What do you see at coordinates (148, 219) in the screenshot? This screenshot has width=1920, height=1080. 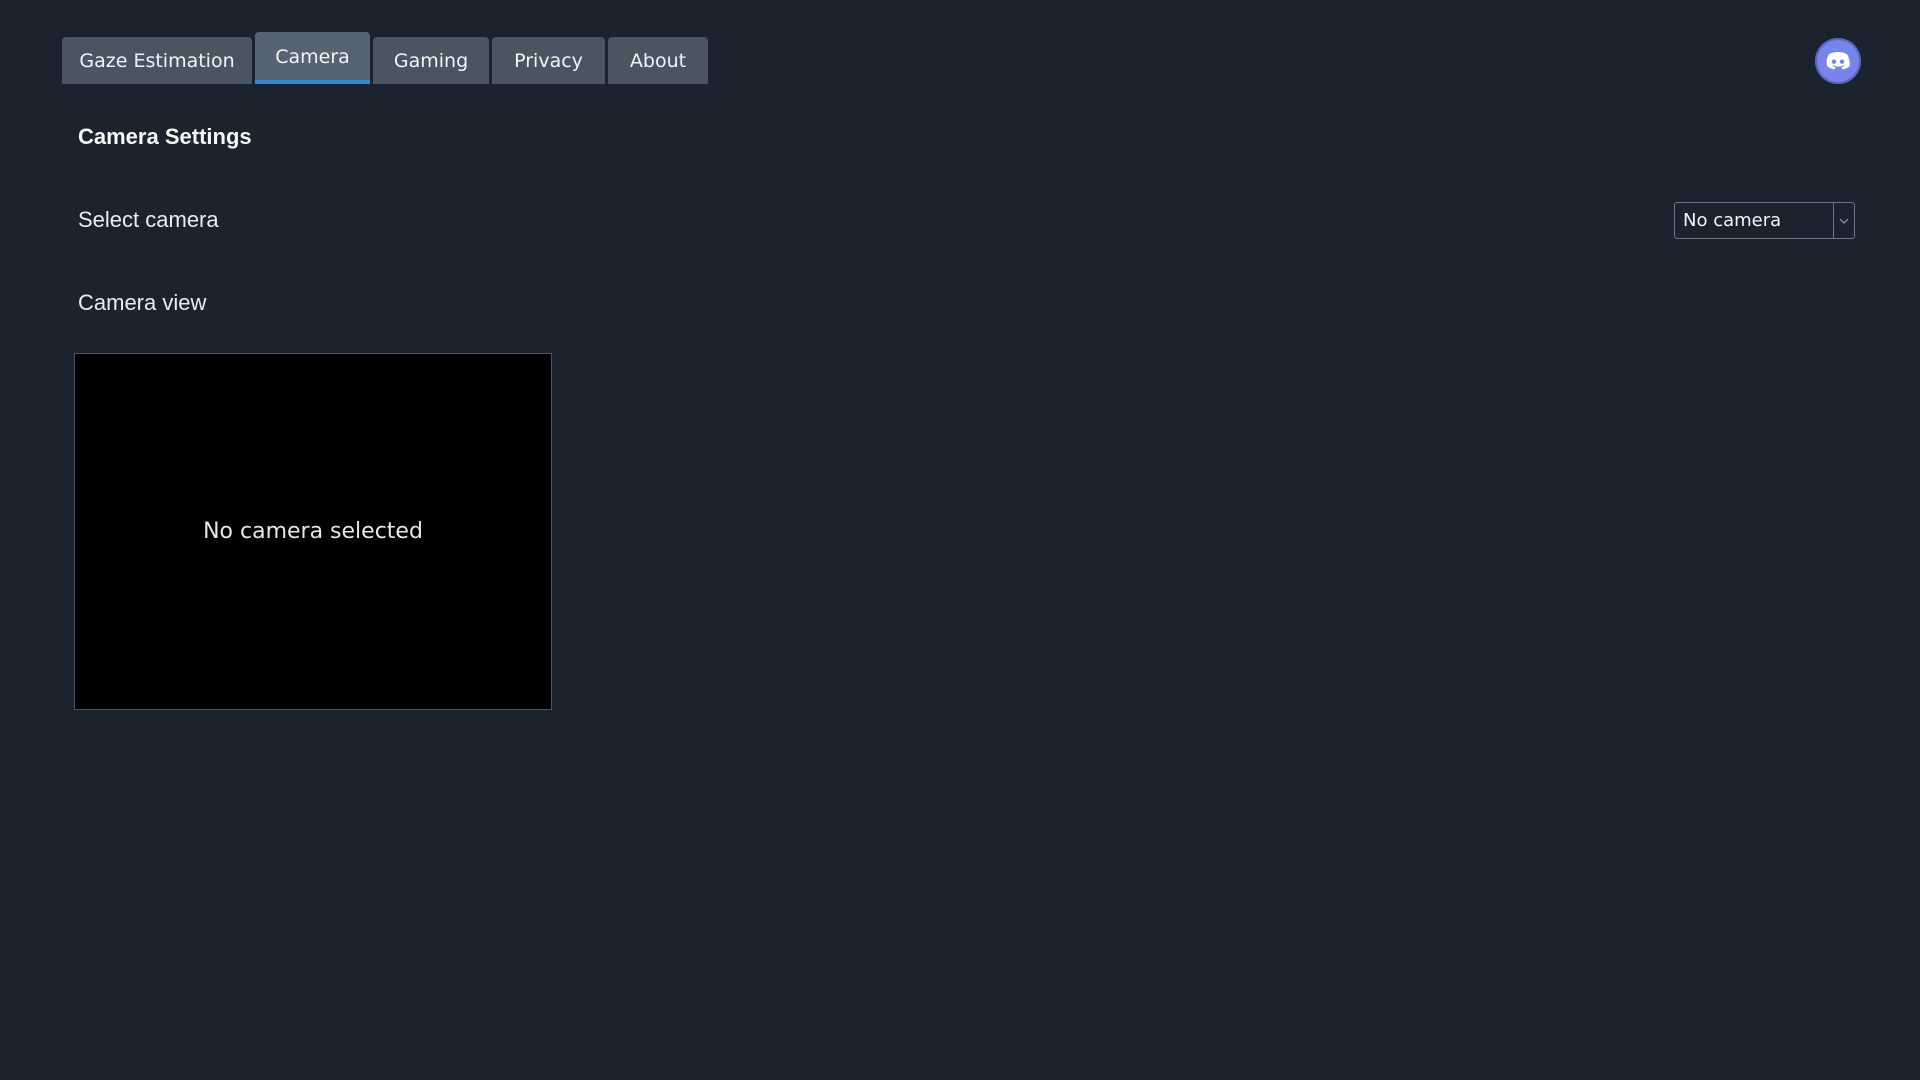 I see `select-camera-label: Select camera` at bounding box center [148, 219].